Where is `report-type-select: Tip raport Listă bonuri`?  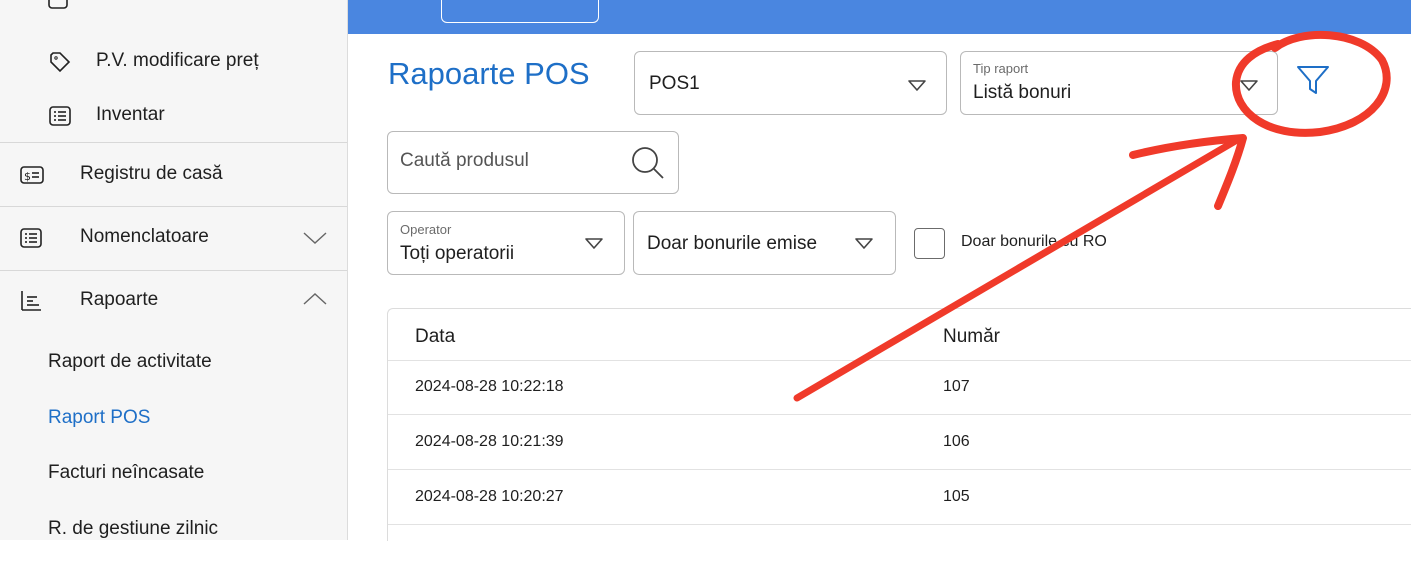 report-type-select: Tip raport Listă bonuri is located at coordinates (1119, 83).